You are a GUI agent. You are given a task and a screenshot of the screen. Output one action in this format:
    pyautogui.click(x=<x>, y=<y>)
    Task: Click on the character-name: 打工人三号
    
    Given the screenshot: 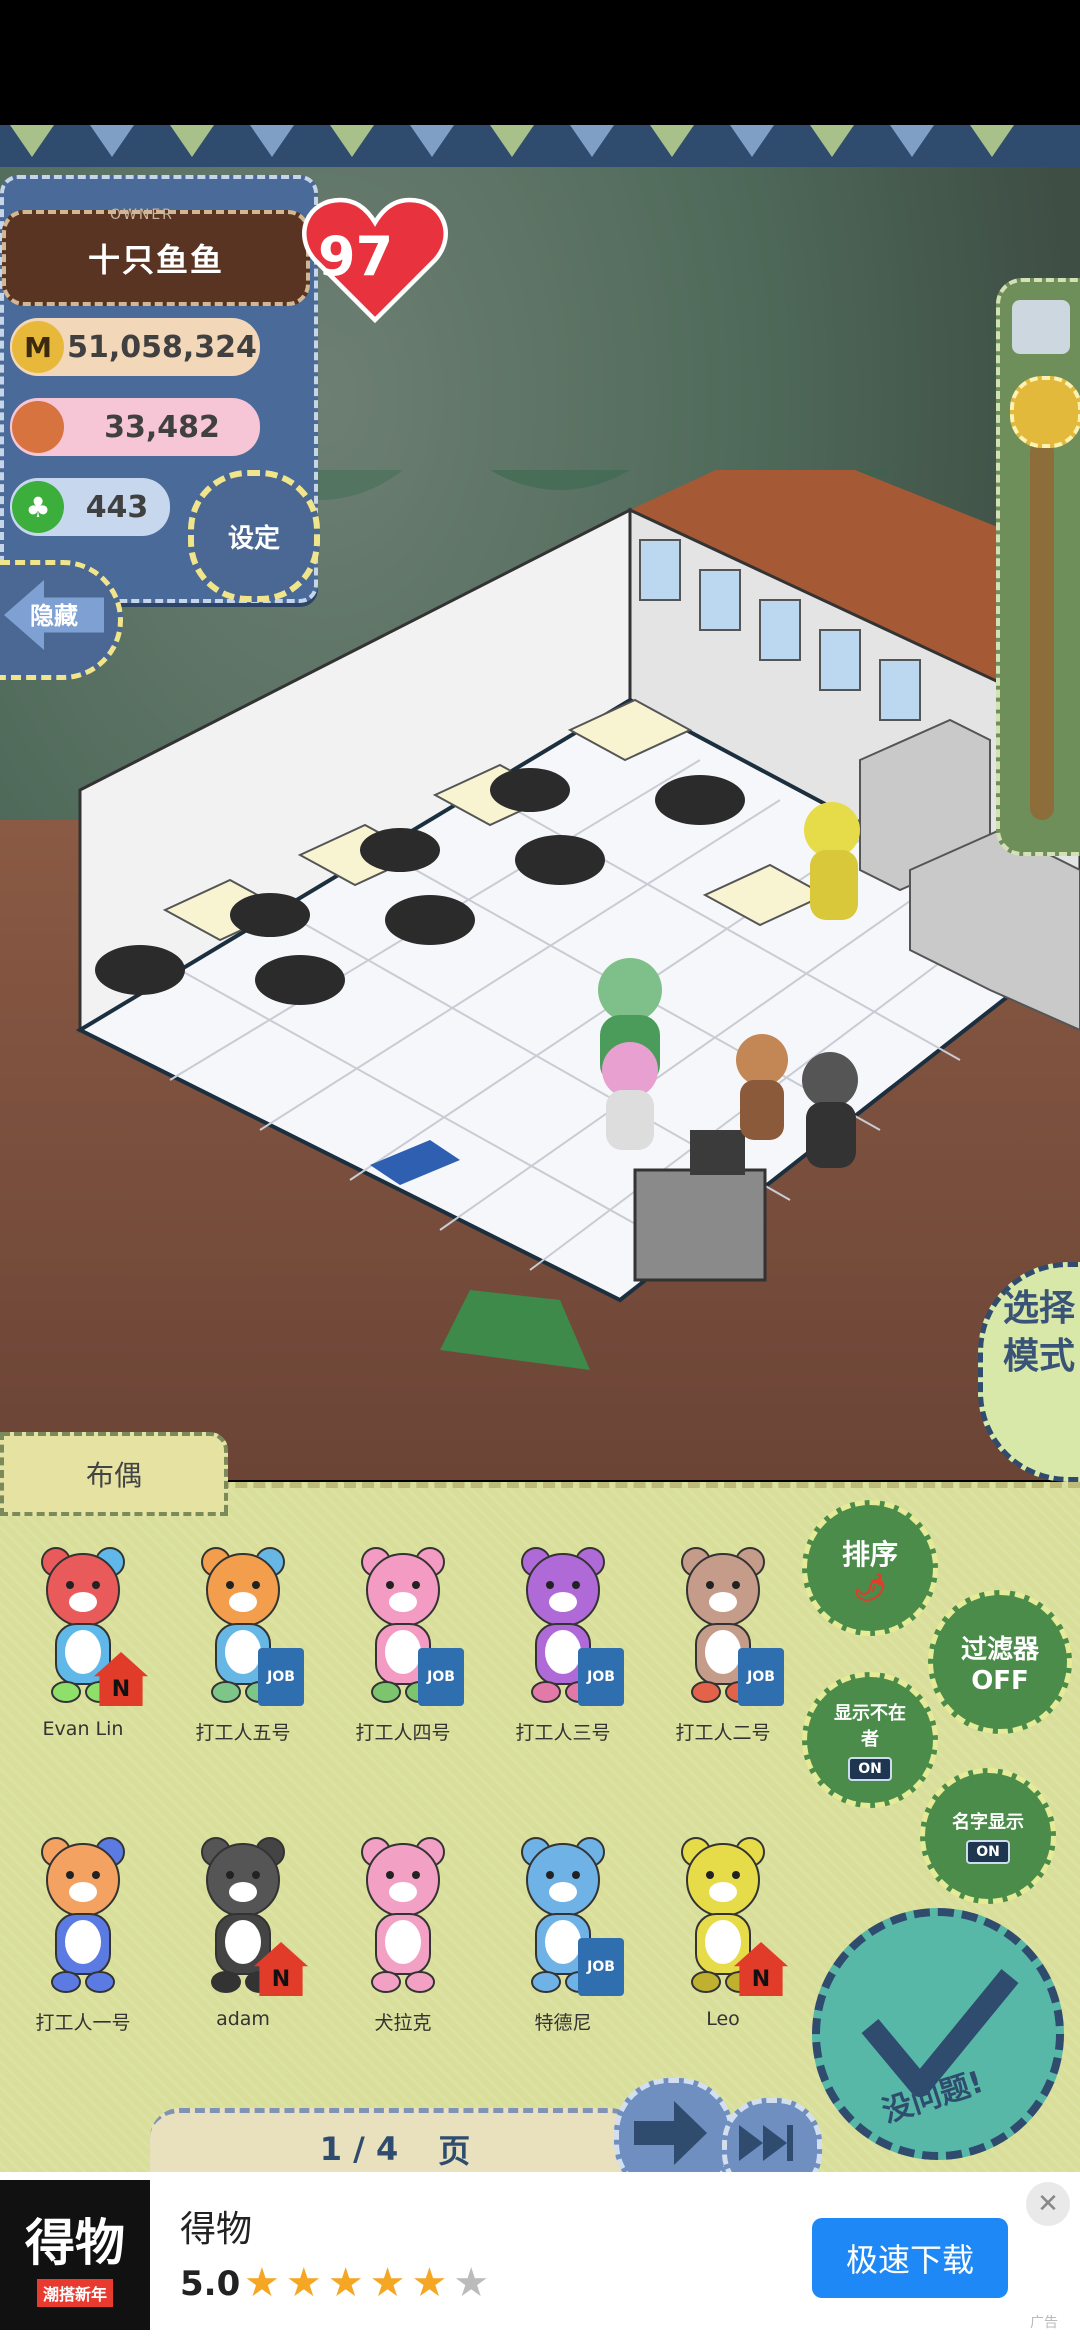 What is the action you would take?
    pyautogui.click(x=563, y=1733)
    